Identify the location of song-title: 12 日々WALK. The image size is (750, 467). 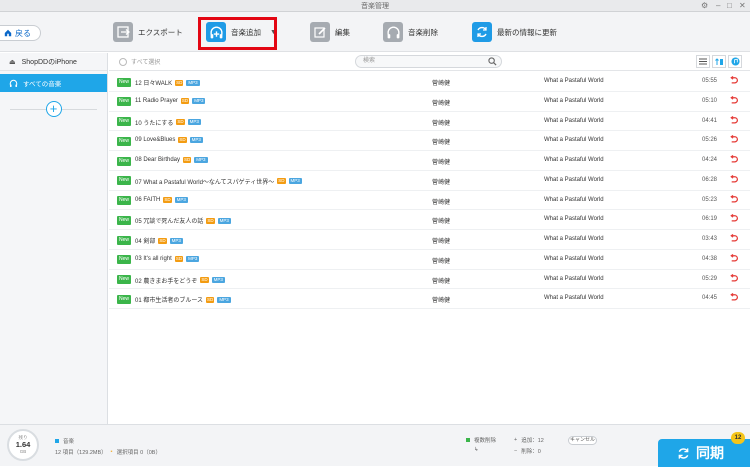
(154, 84).